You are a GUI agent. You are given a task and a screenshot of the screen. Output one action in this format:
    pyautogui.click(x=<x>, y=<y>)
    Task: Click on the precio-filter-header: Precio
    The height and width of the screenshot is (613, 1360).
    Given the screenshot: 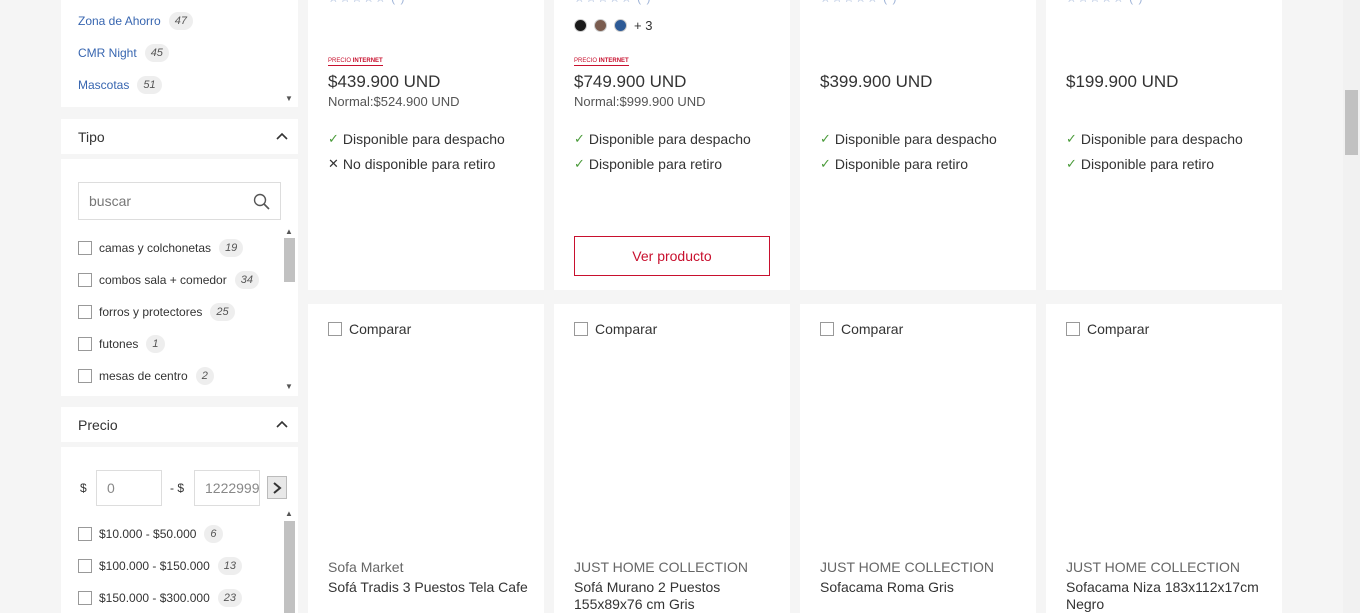 What is the action you would take?
    pyautogui.click(x=179, y=424)
    